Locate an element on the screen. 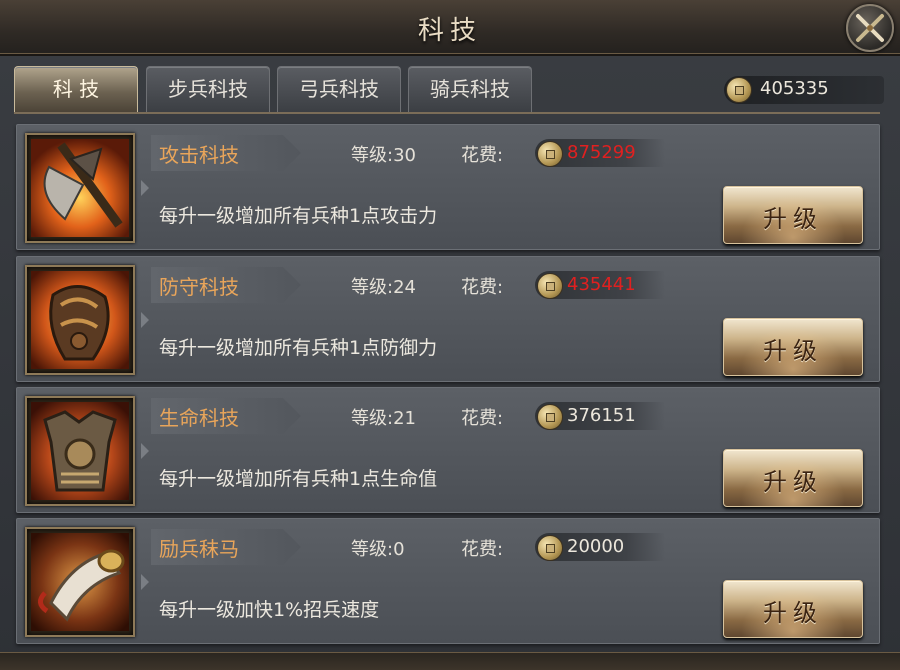 This screenshot has height=670, width=900. tech-description: 每升一级加快1%招兵速度 is located at coordinates (269, 610).